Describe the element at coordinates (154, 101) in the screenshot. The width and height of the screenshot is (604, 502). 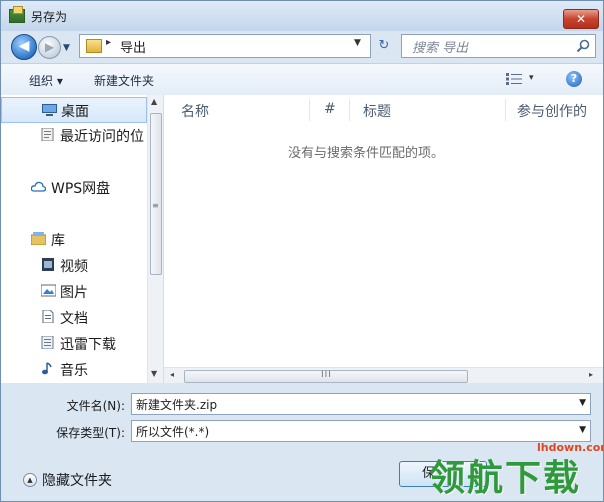
I see `scroll-up-icon: ▲` at that location.